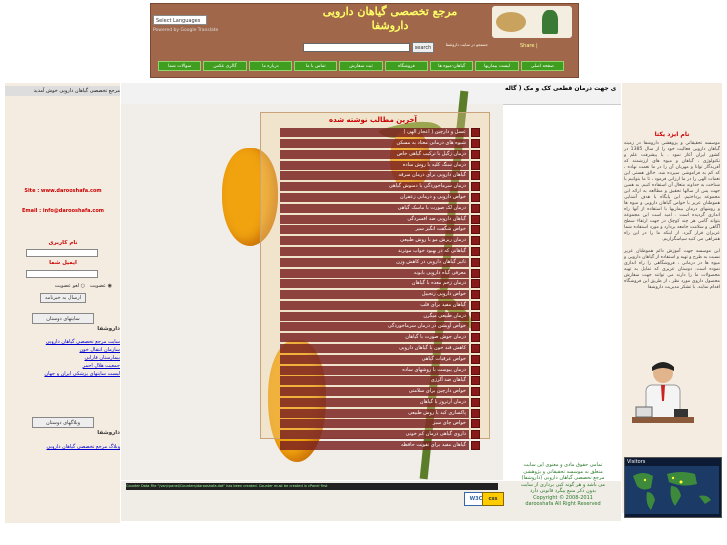 The width and height of the screenshot is (727, 545). I want to click on latest-post-item: درمان یبوست با روشهای ساده, so click(380, 370).